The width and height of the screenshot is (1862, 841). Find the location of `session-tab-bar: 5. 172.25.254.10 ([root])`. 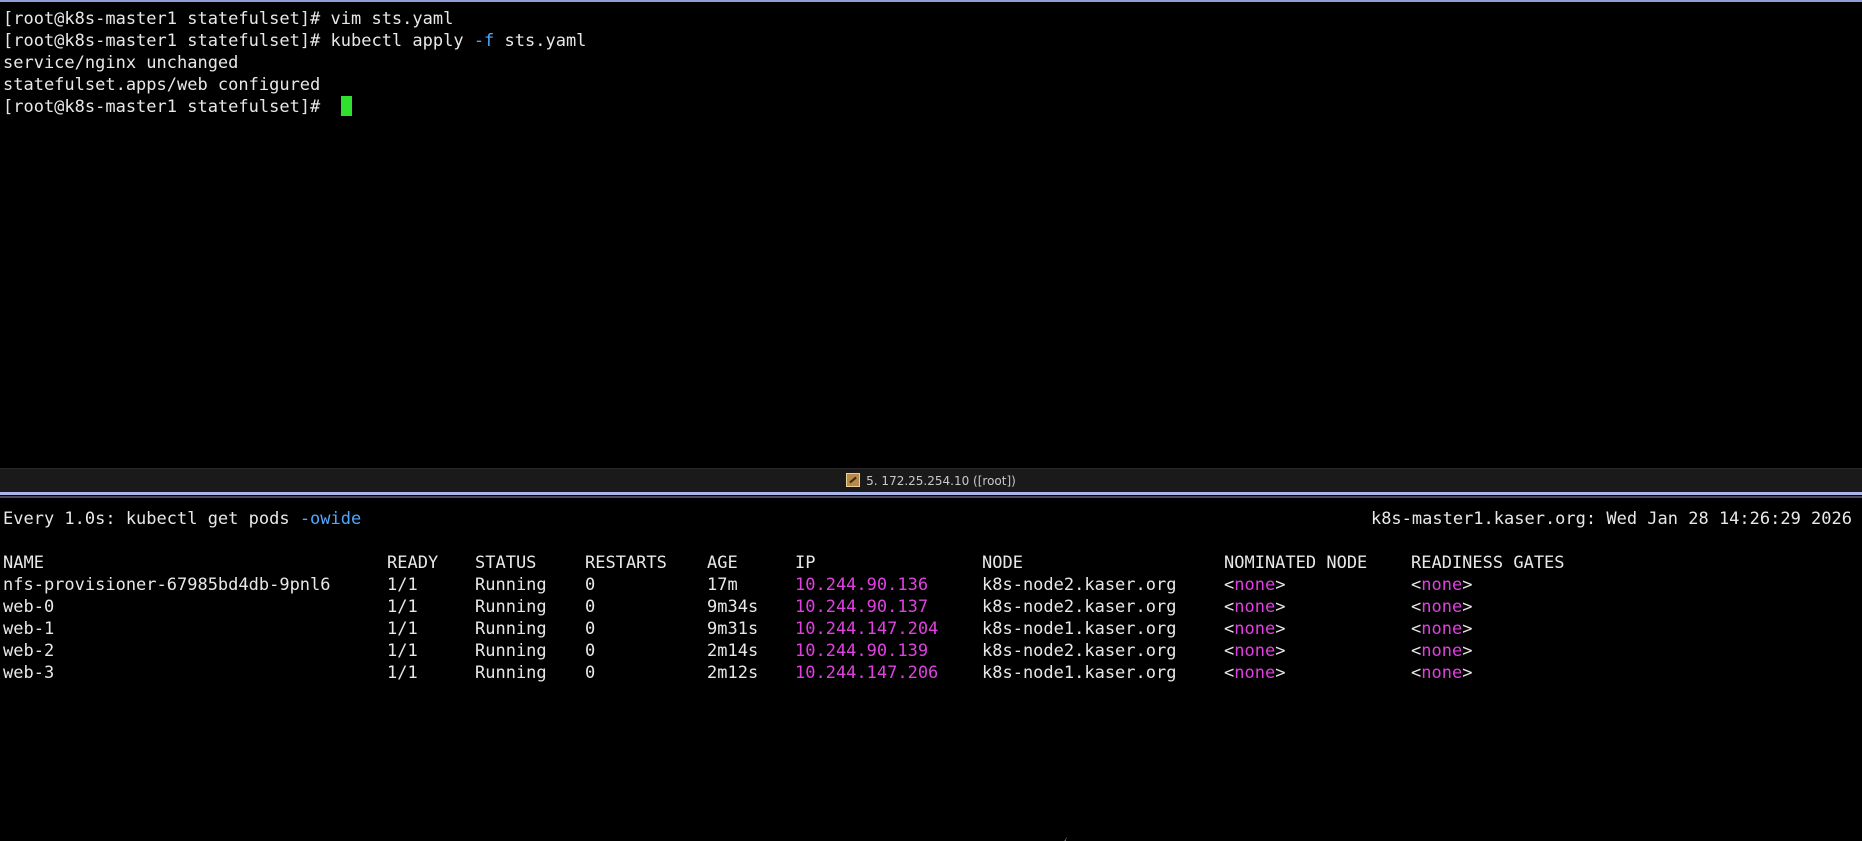

session-tab-bar: 5. 172.25.254.10 ([root]) is located at coordinates (931, 480).